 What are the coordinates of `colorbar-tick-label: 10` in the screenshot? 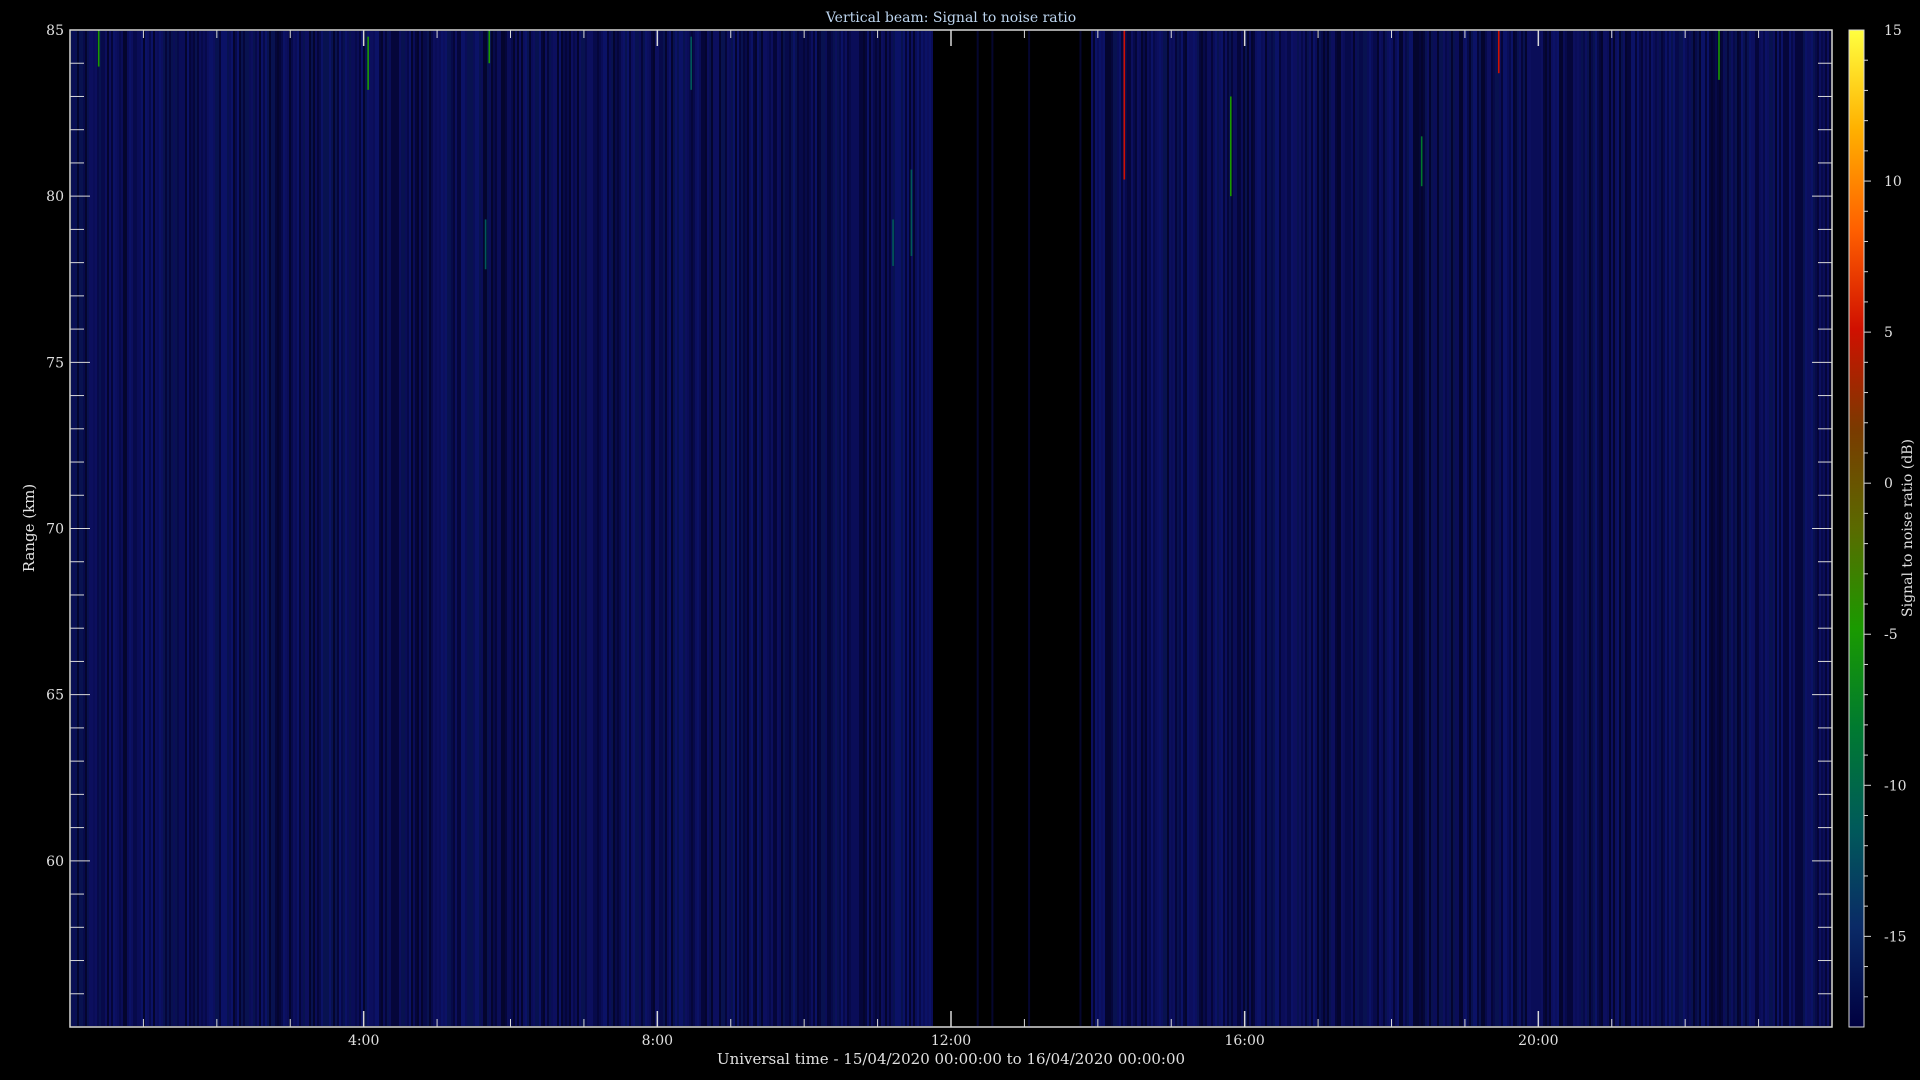 It's located at (1893, 182).